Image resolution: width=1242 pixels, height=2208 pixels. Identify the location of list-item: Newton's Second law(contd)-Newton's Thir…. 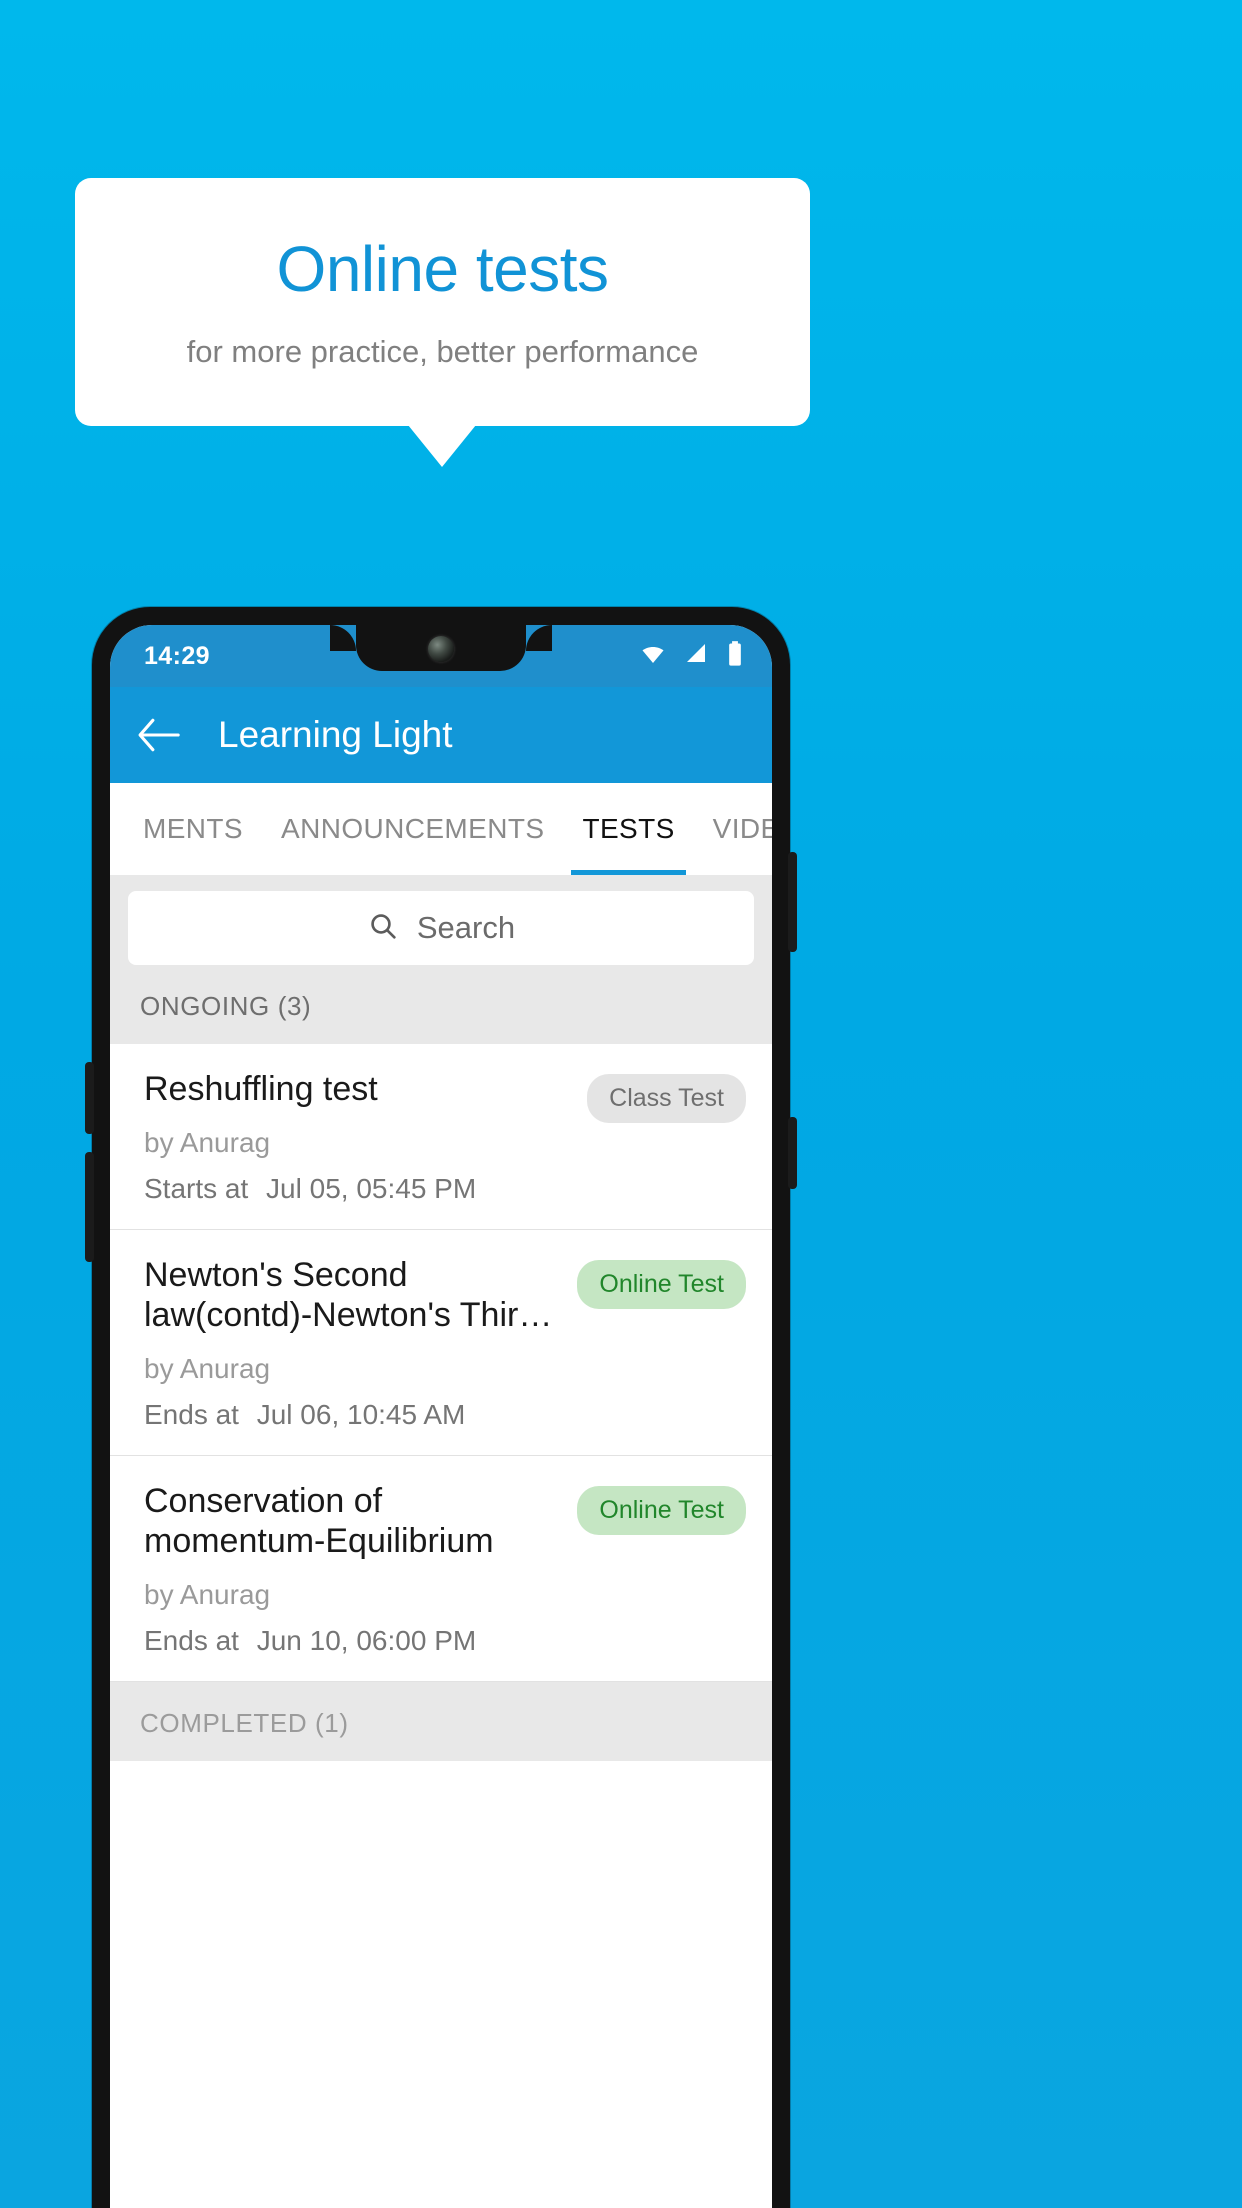
(441, 1343).